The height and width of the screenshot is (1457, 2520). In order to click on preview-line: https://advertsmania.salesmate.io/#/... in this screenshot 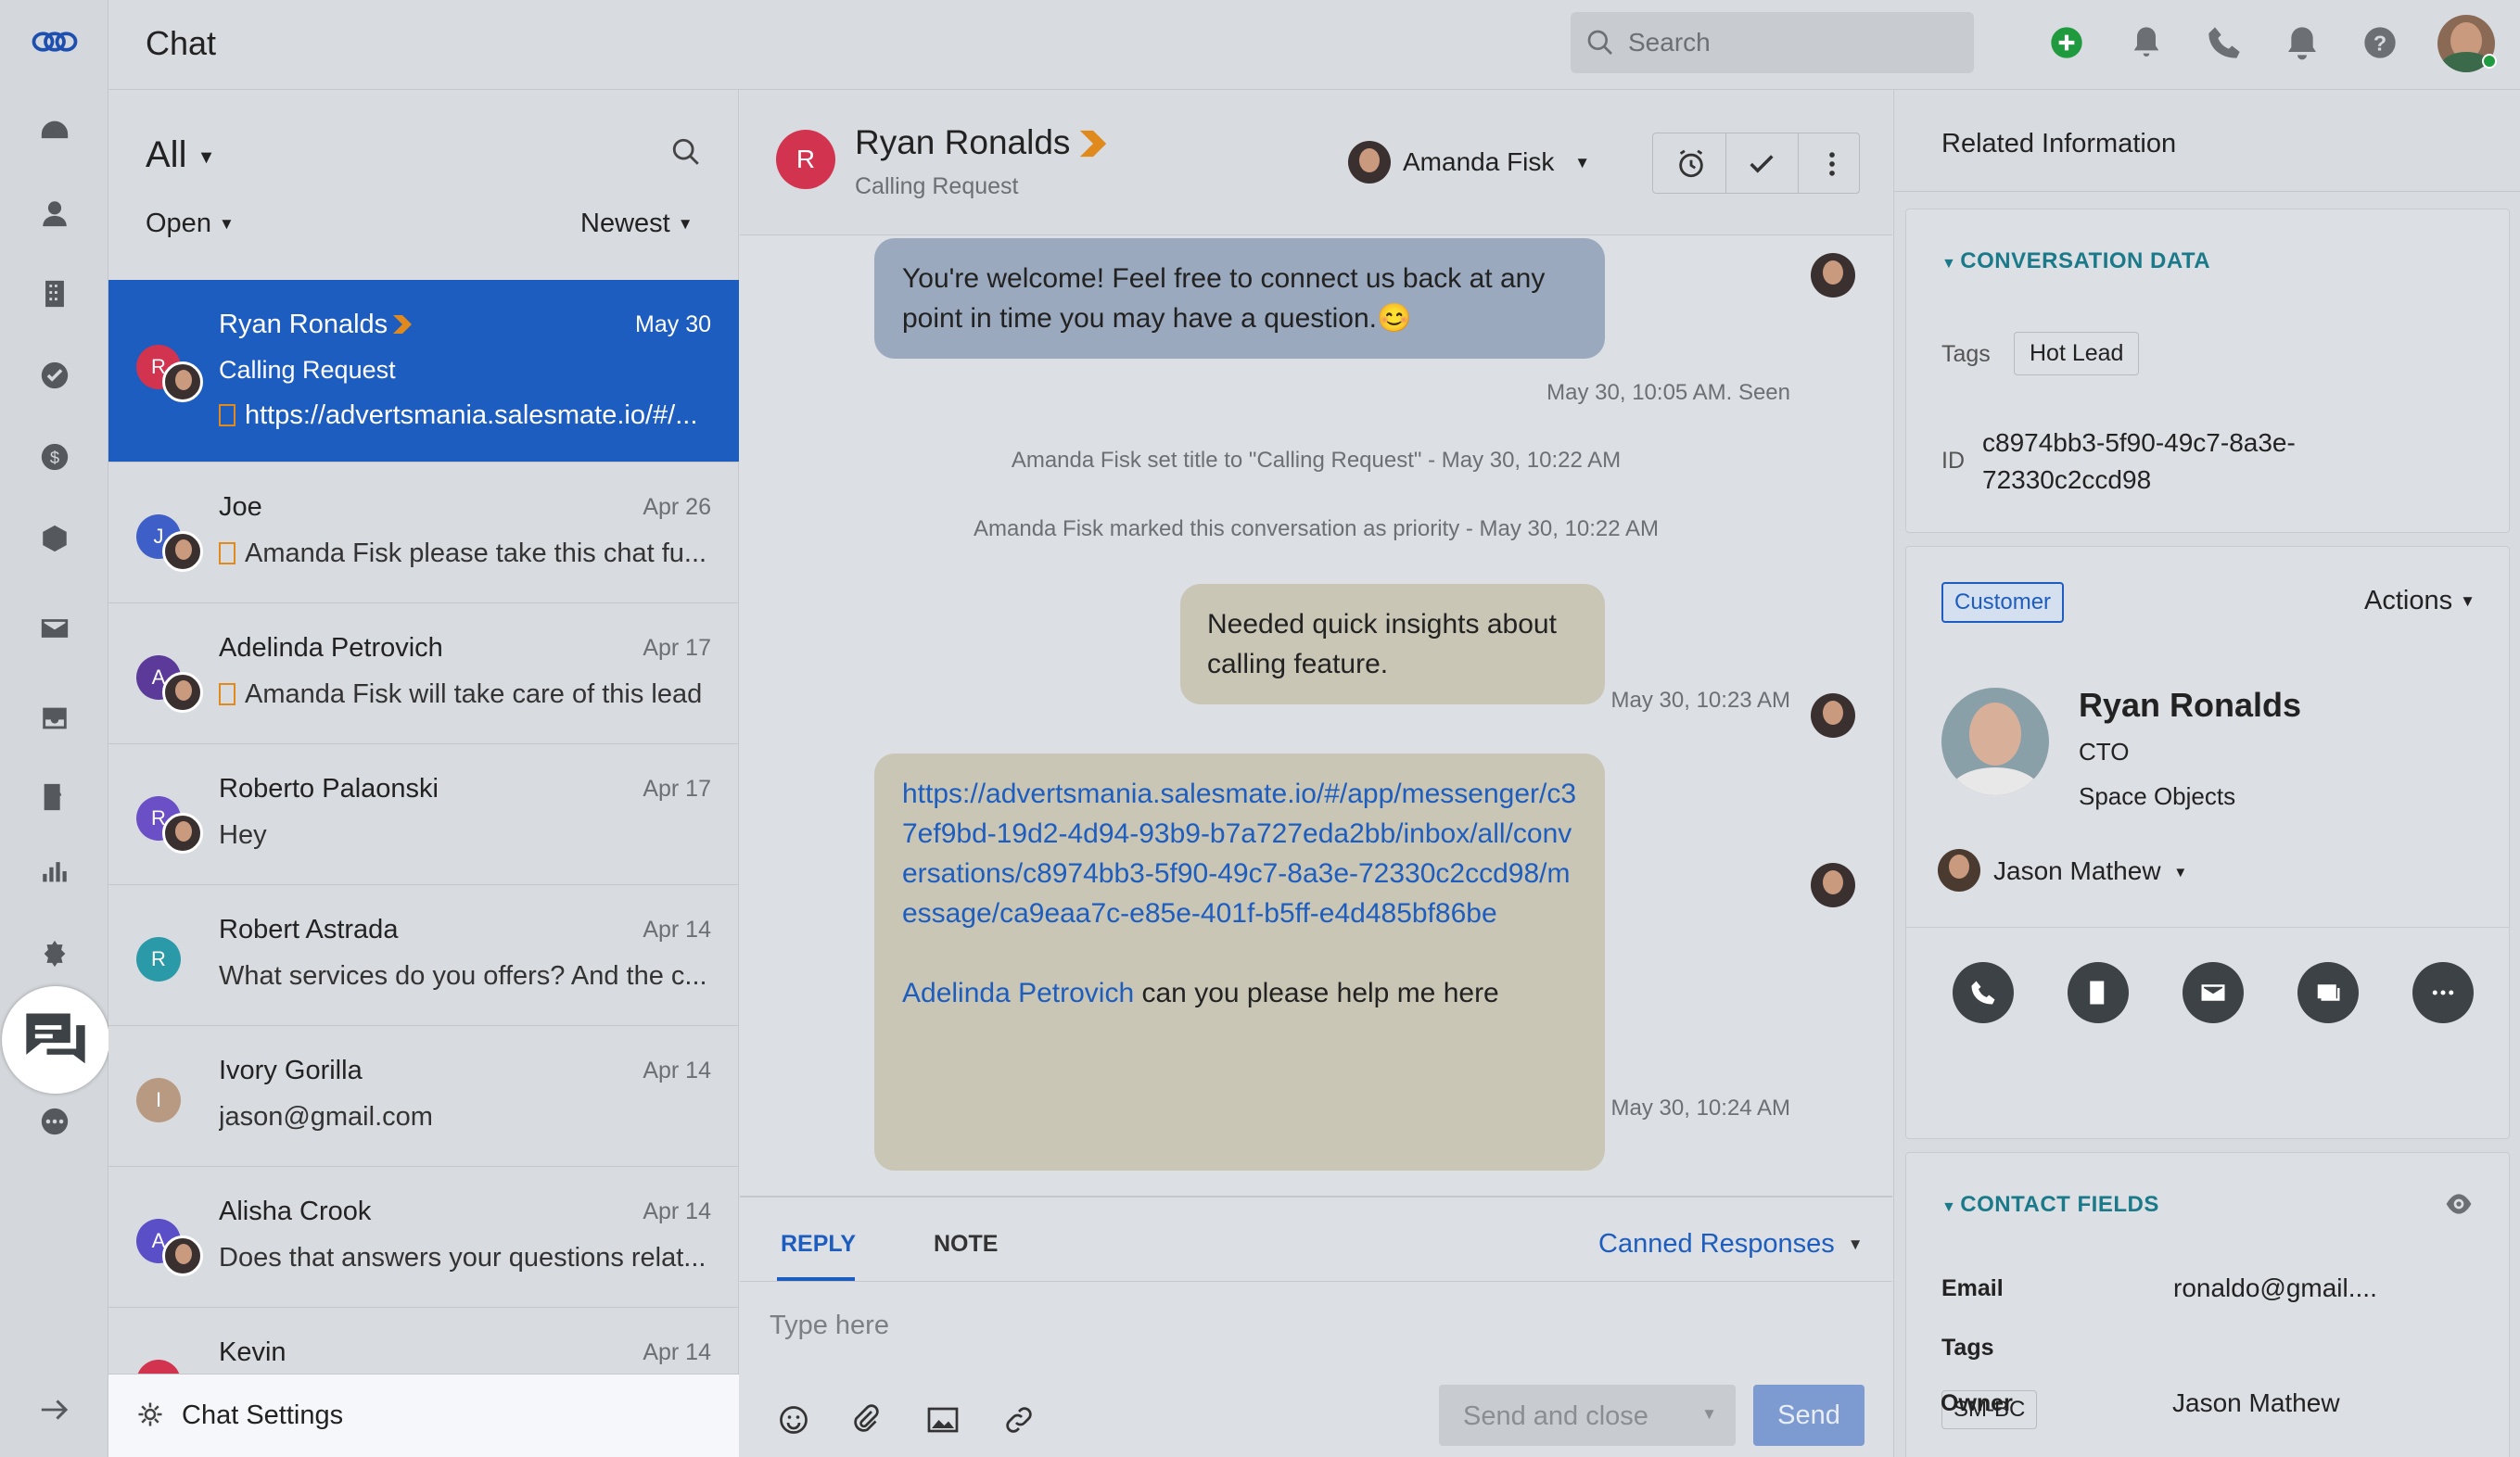, I will do `click(469, 416)`.